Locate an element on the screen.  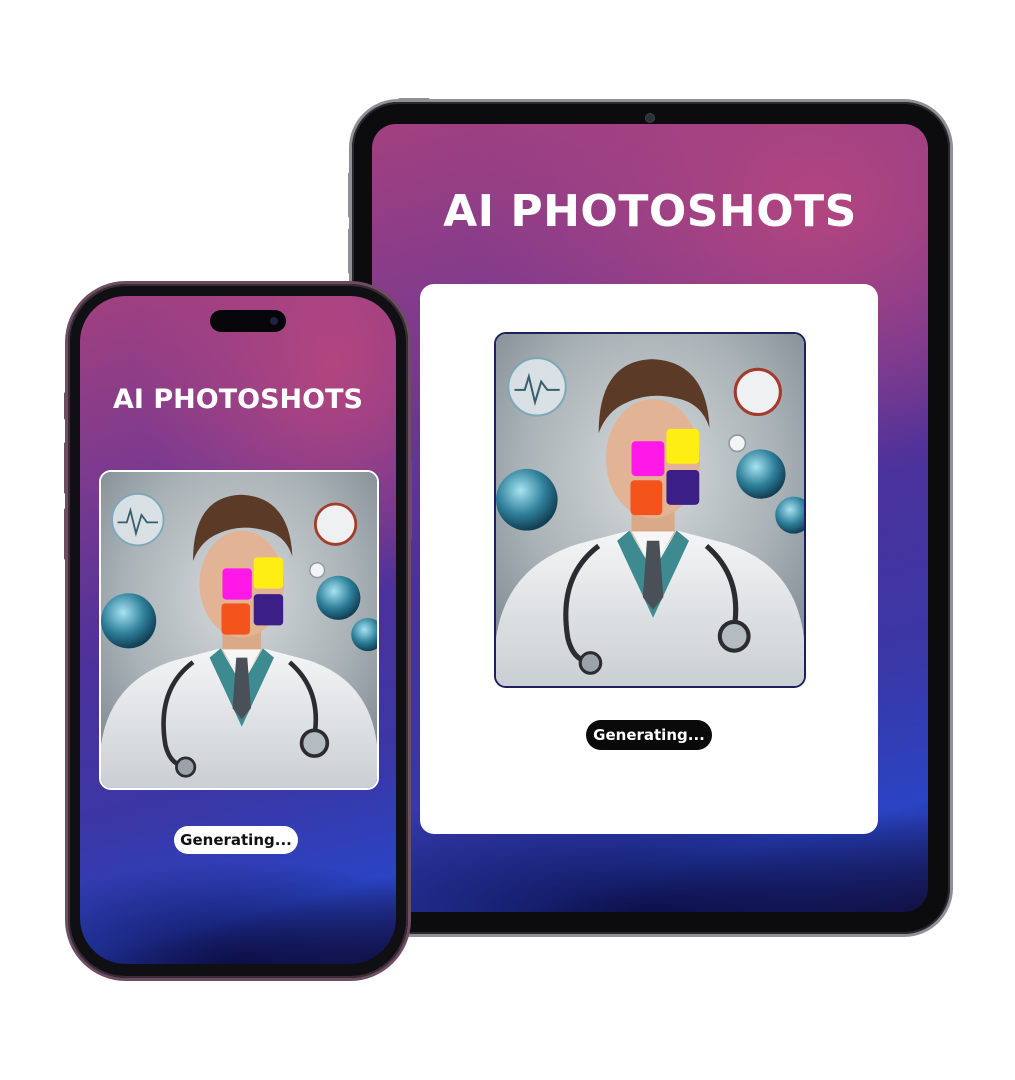
phone-action-button is located at coordinates (66, 406).